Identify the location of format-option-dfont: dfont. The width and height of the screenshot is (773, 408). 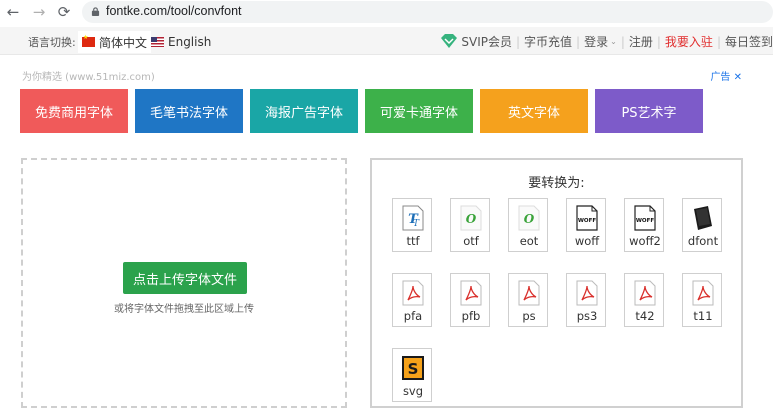
(702, 225).